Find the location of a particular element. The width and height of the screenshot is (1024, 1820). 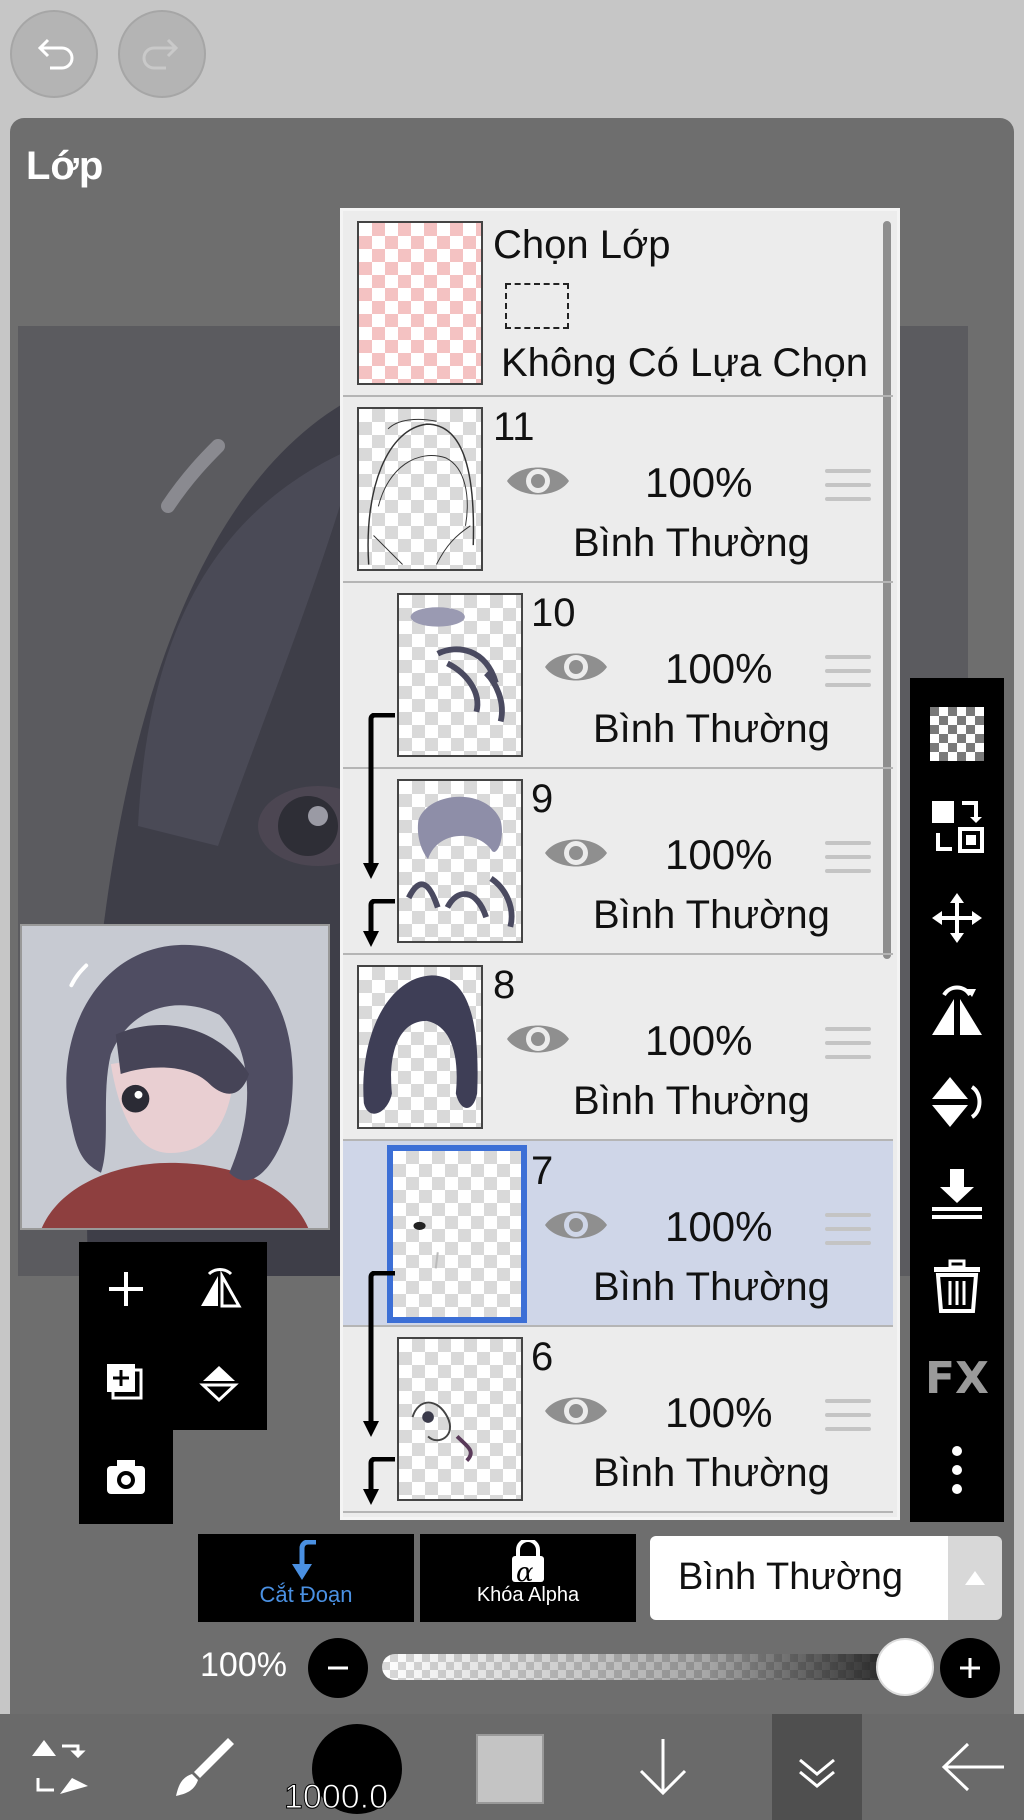

back-button is located at coordinates (973, 1767).